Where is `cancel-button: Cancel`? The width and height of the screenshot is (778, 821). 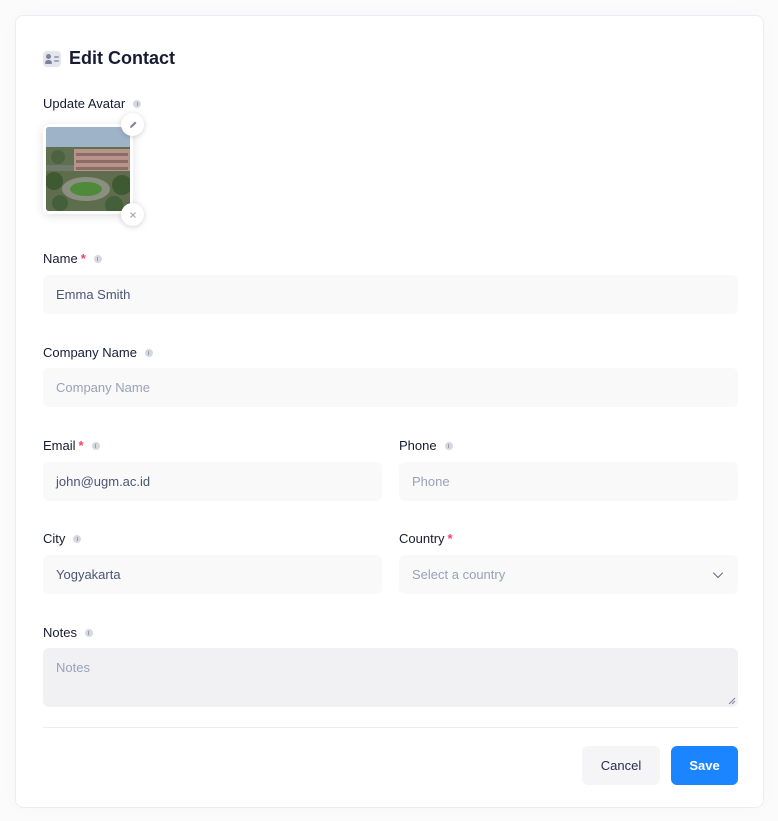
cancel-button: Cancel is located at coordinates (621, 765).